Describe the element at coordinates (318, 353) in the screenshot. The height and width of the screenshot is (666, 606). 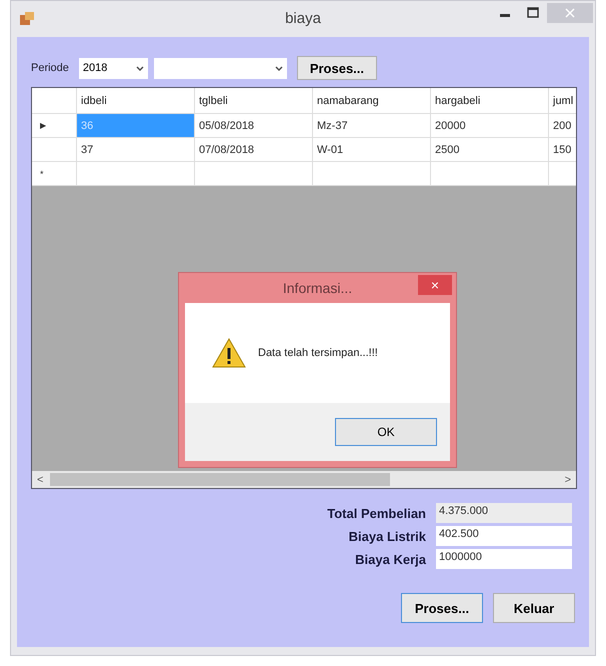
I see `dialog-message: Data telah tersimpan...!!!` at that location.